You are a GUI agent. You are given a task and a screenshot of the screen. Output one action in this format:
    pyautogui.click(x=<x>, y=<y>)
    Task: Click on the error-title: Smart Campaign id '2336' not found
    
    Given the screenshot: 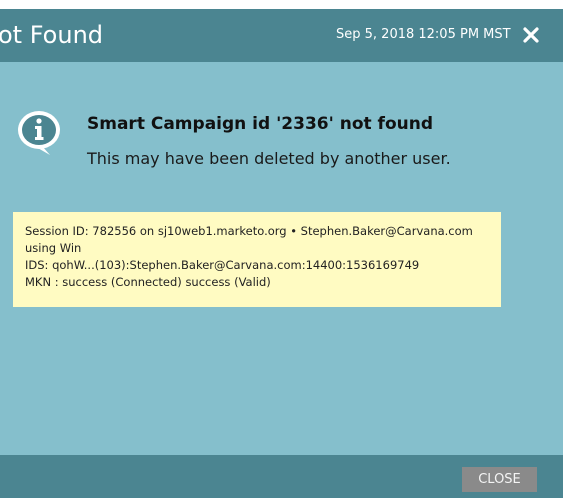 What is the action you would take?
    pyautogui.click(x=260, y=124)
    